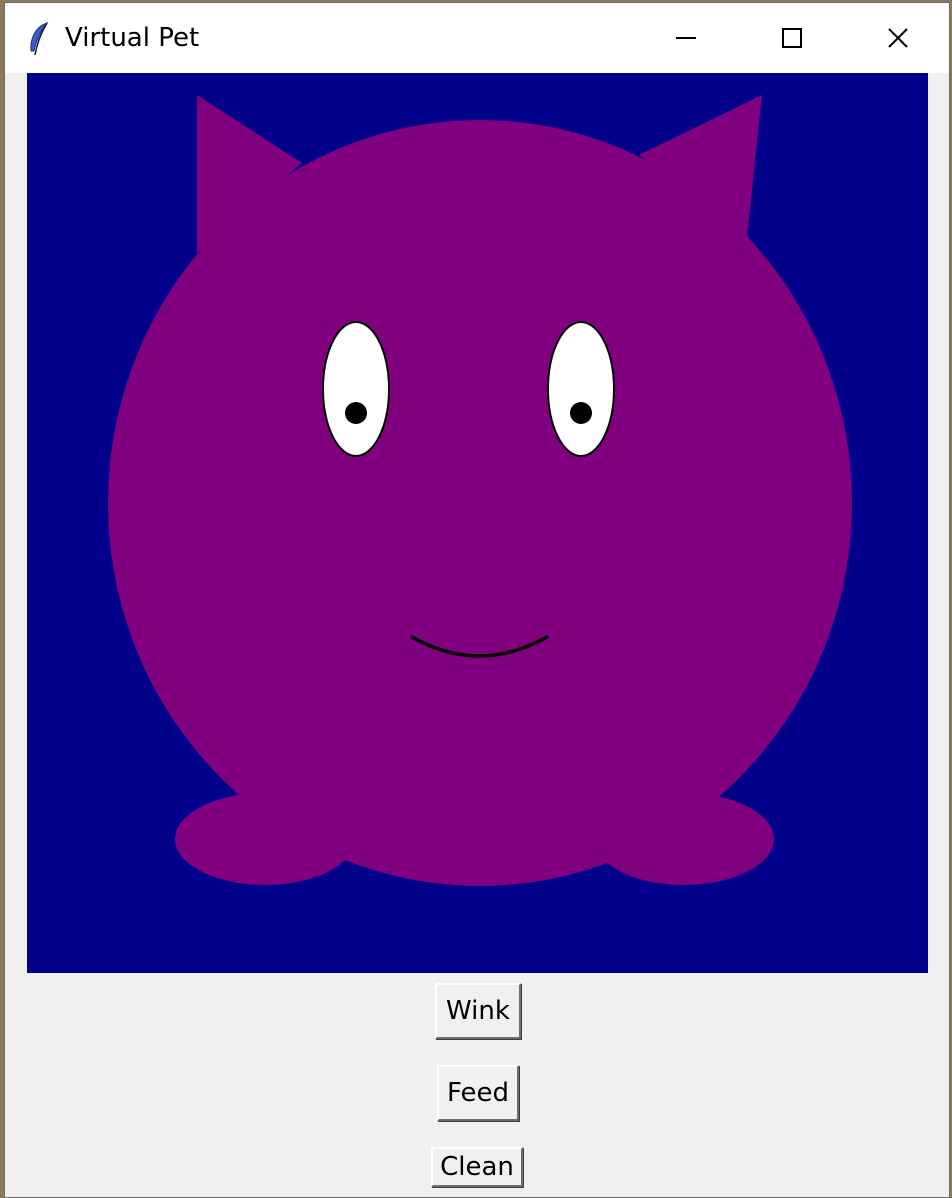 The height and width of the screenshot is (1198, 952). Describe the element at coordinates (356, 413) in the screenshot. I see `left-pupil` at that location.